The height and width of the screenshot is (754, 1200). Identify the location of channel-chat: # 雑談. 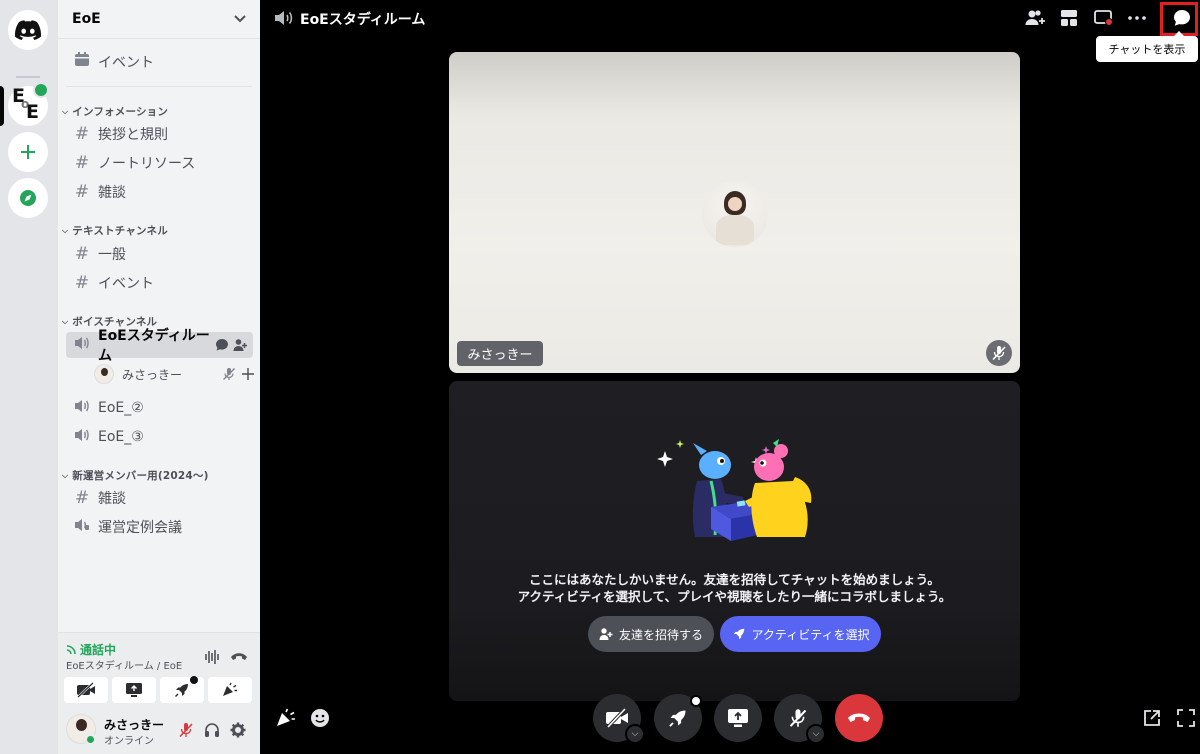
(159, 192).